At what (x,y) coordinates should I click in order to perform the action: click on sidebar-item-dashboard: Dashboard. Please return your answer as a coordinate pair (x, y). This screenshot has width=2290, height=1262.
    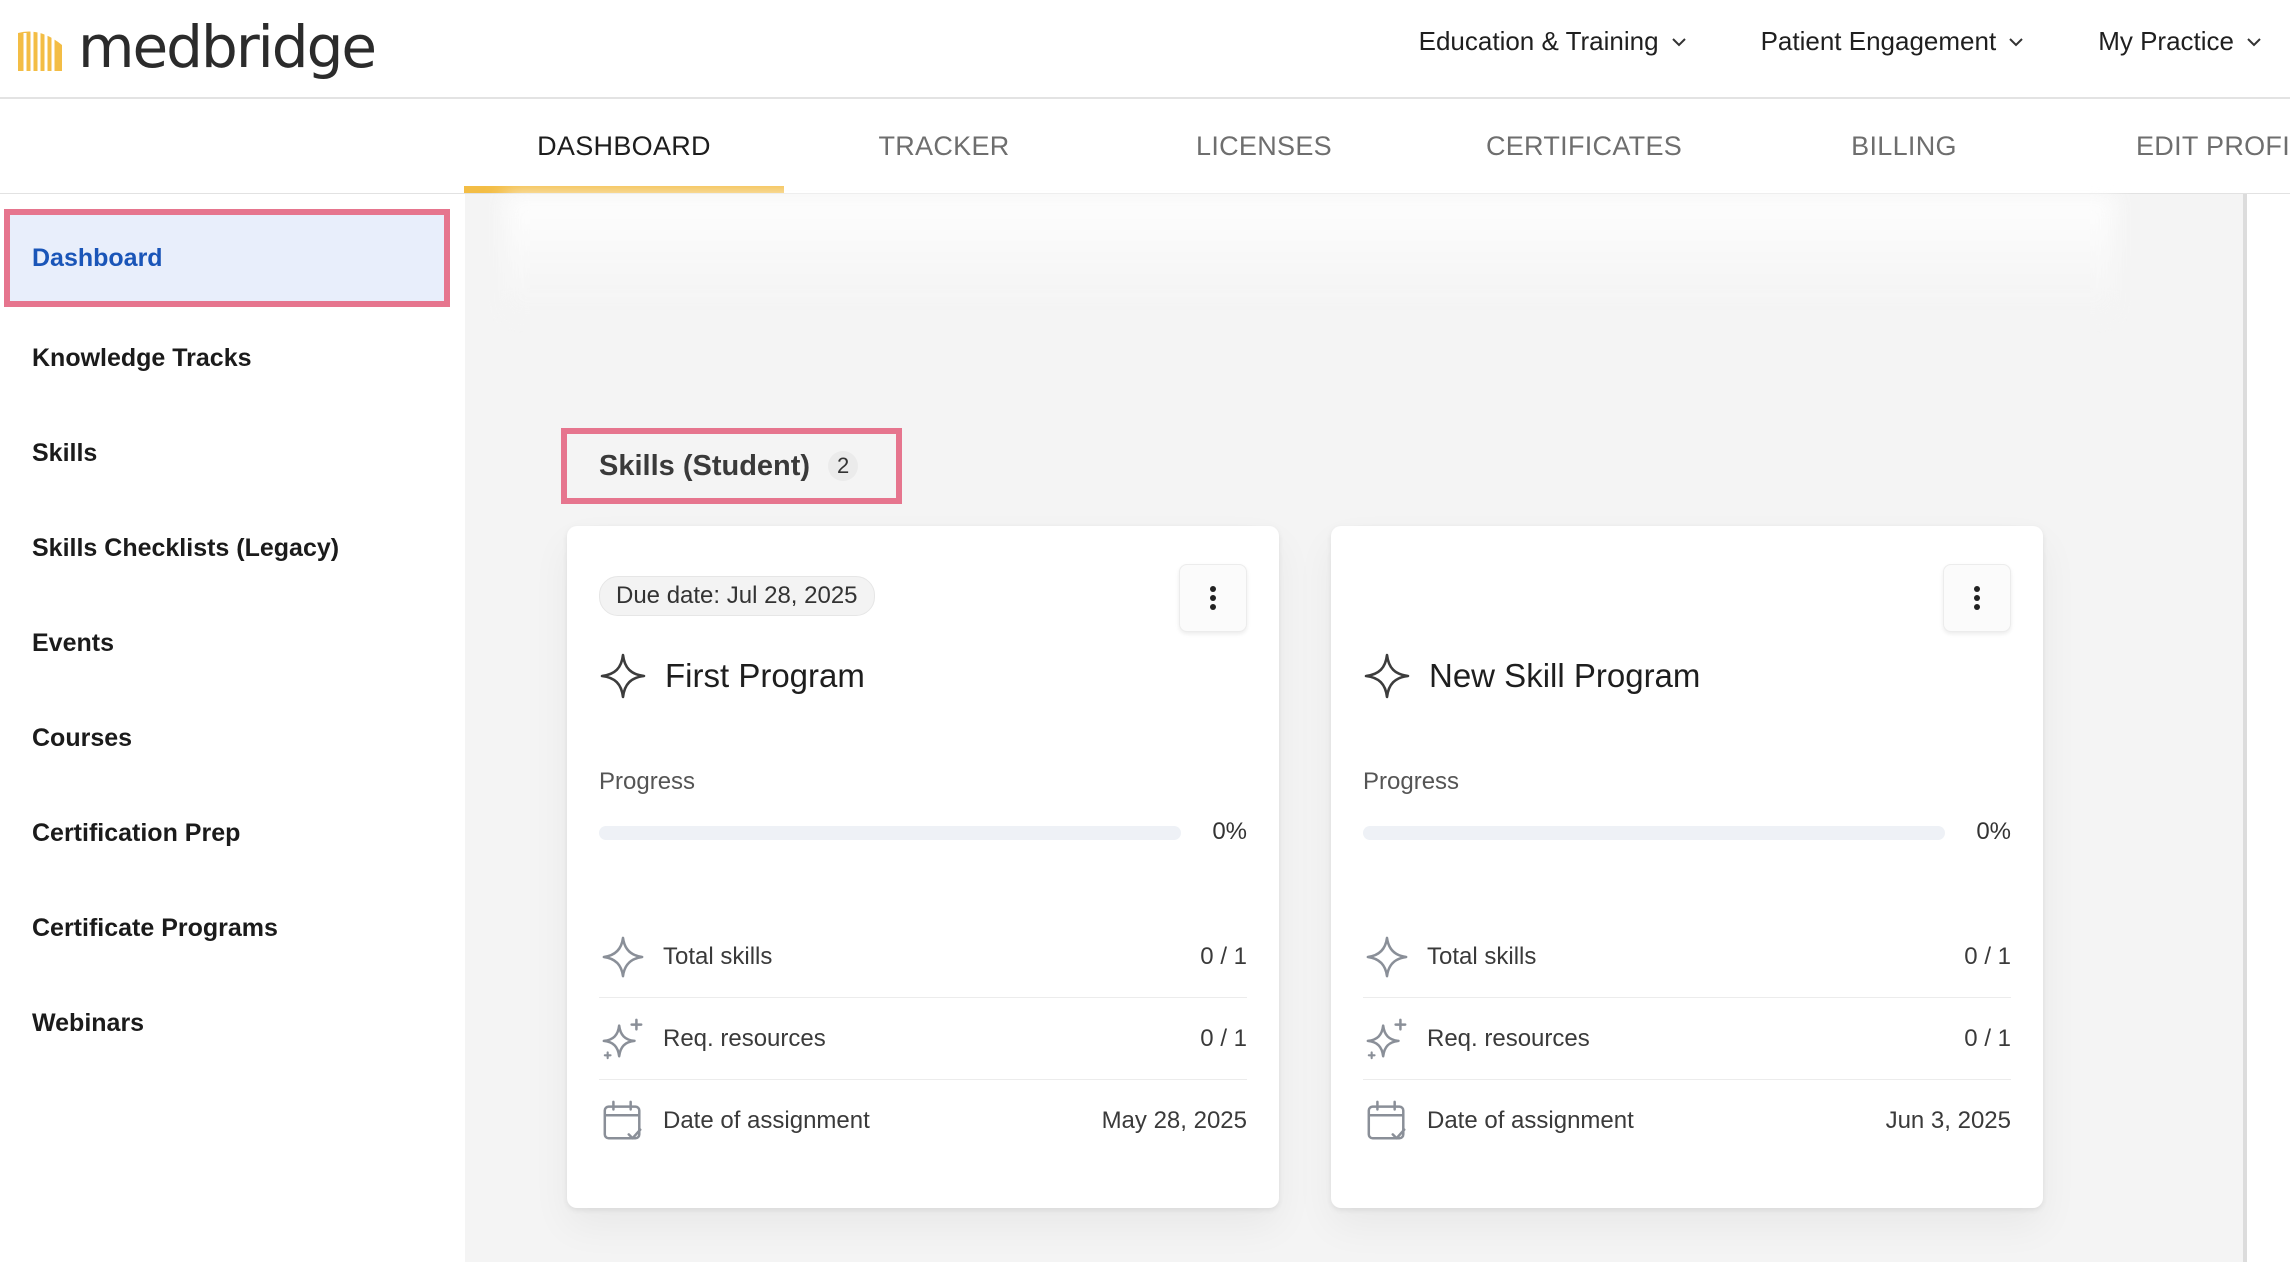
    Looking at the image, I should click on (227, 258).